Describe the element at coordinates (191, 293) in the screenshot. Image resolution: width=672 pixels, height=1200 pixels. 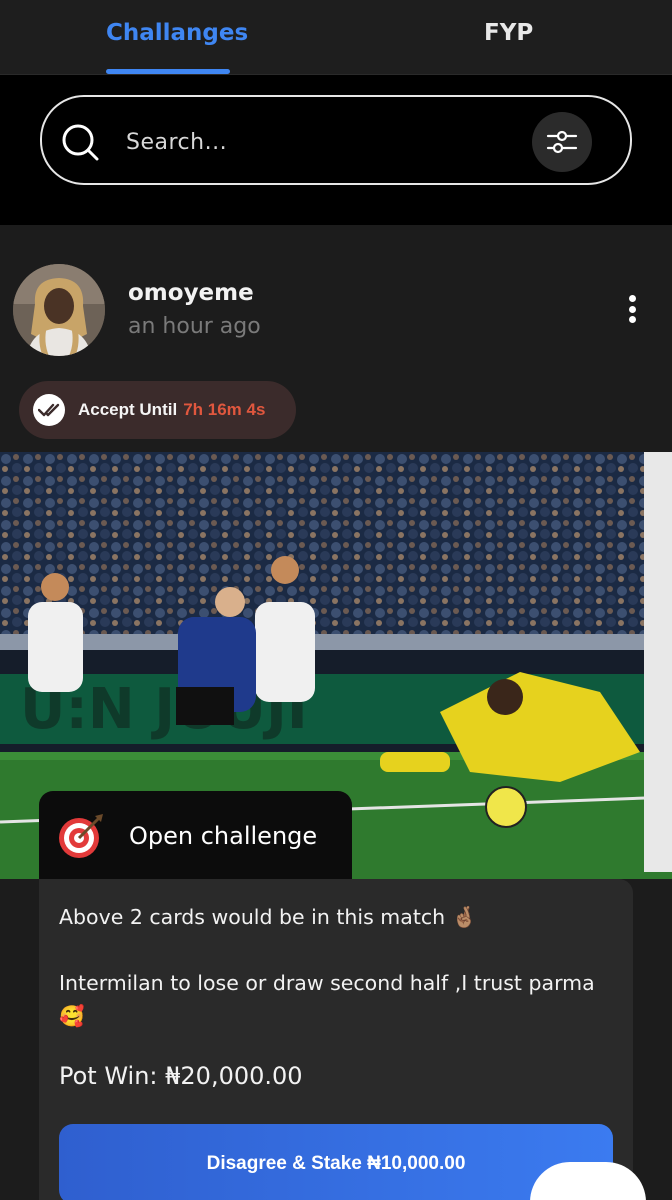
I see `username: omoyeme` at that location.